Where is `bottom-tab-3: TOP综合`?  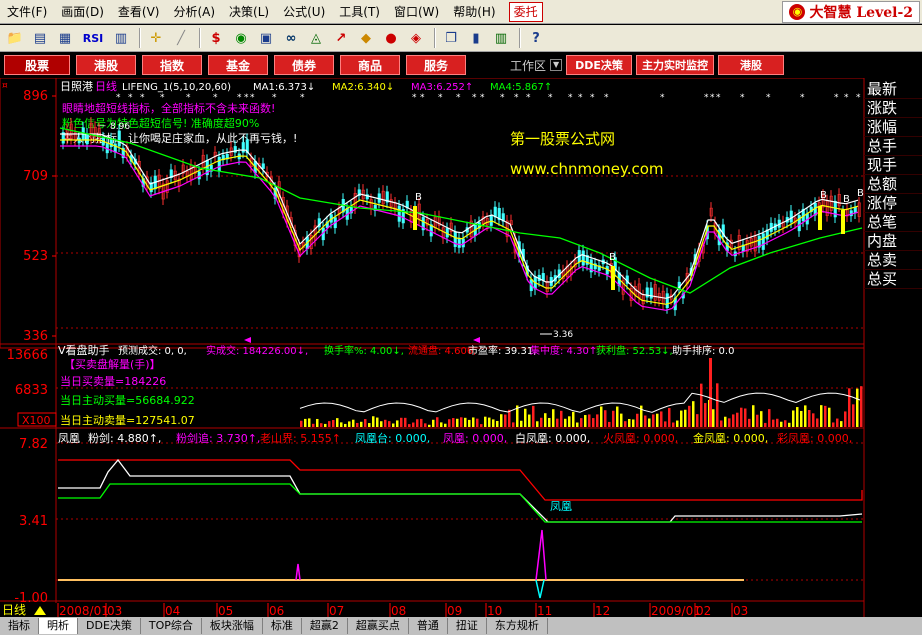 bottom-tab-3: TOP综合 is located at coordinates (171, 626).